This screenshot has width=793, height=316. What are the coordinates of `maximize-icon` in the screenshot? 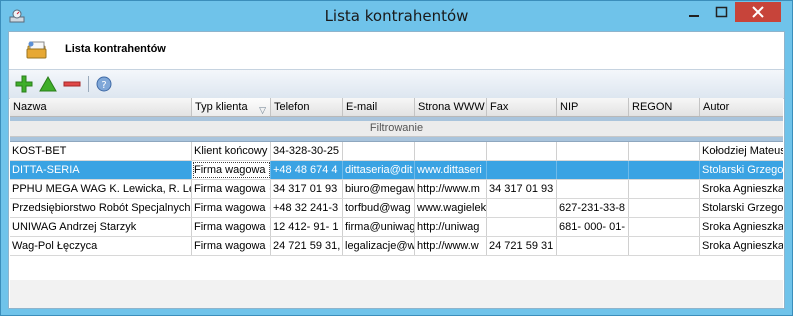 It's located at (721, 12).